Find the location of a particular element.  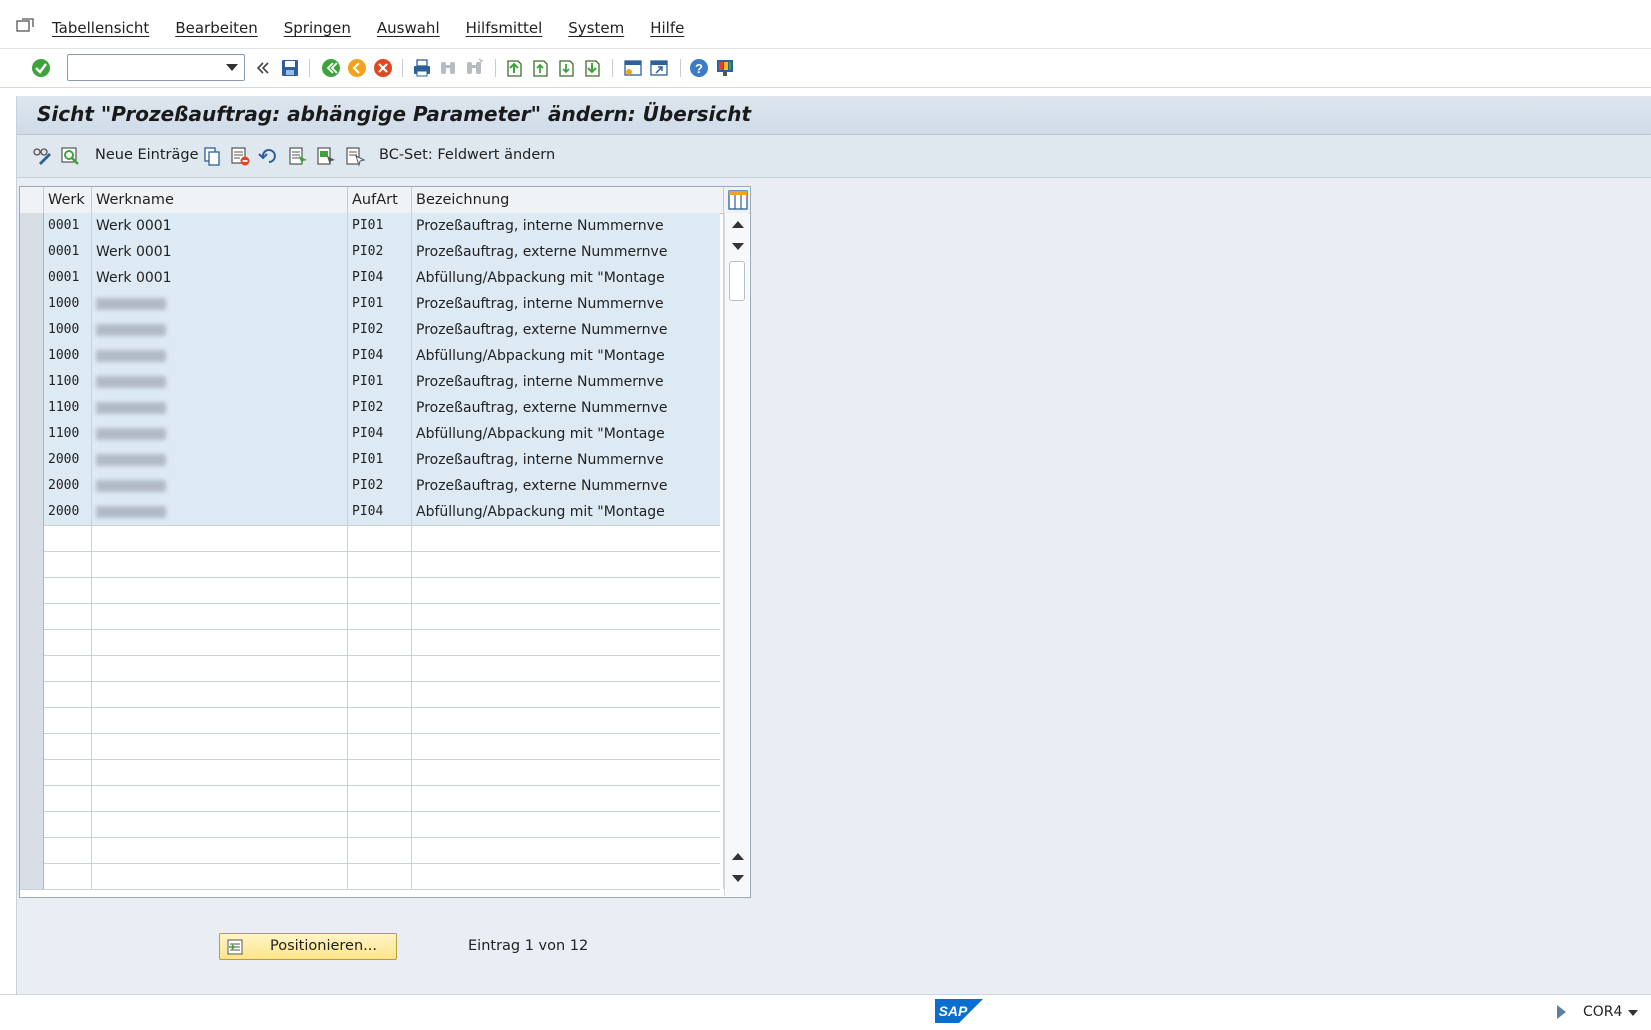

table-settings-icon is located at coordinates (738, 200).